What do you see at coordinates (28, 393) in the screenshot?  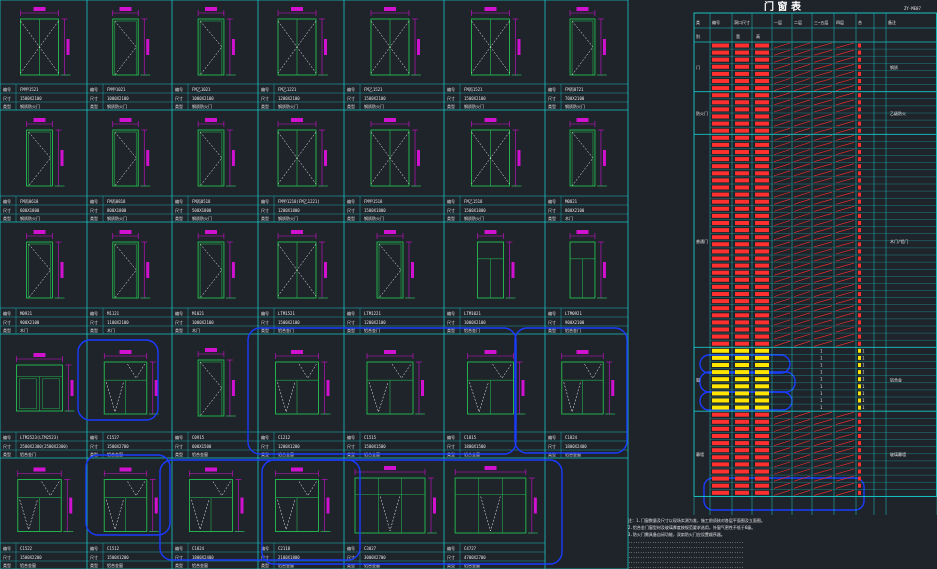 I see `sash` at bounding box center [28, 393].